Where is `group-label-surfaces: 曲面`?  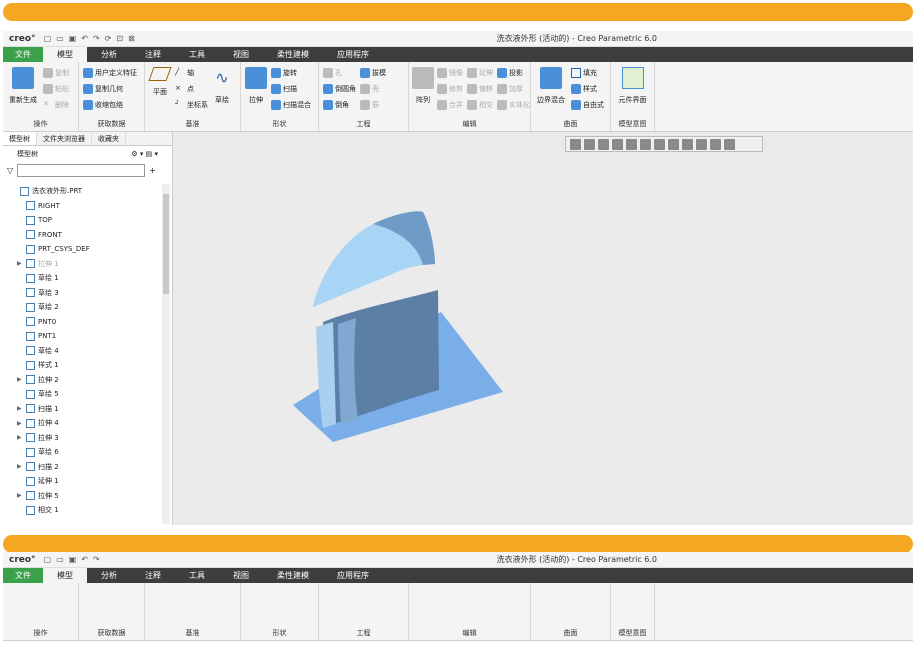 group-label-surfaces: 曲面 is located at coordinates (570, 124).